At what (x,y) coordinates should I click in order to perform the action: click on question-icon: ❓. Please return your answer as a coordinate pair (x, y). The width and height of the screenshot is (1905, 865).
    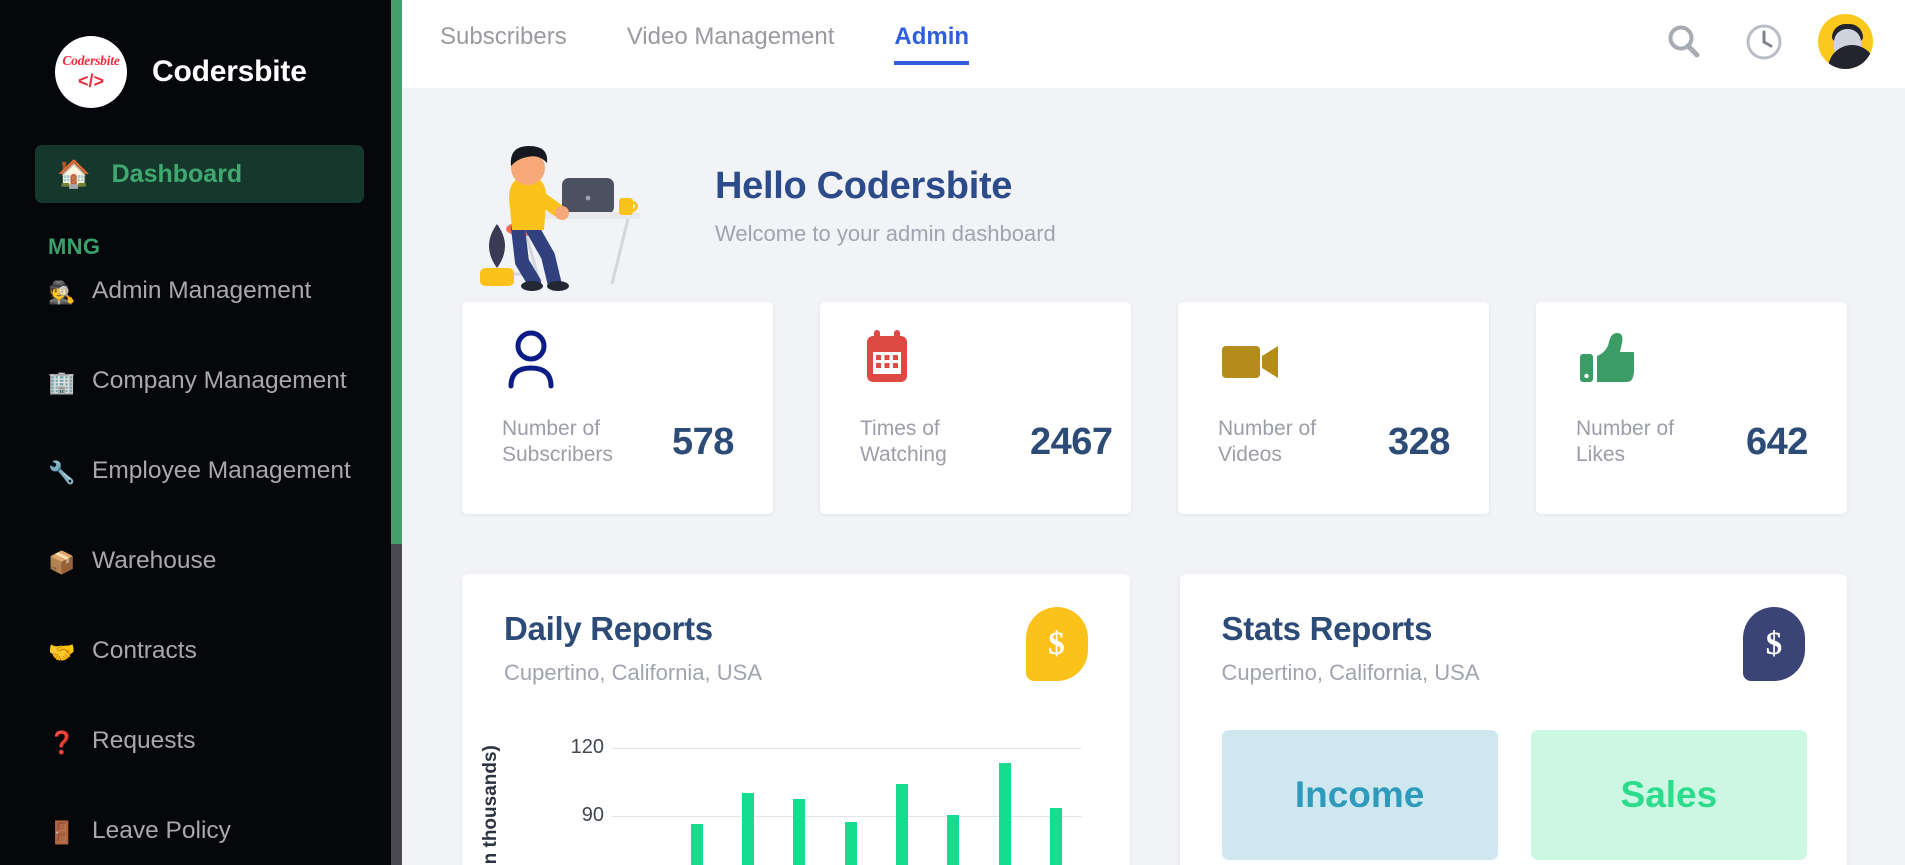
    Looking at the image, I should click on (62, 742).